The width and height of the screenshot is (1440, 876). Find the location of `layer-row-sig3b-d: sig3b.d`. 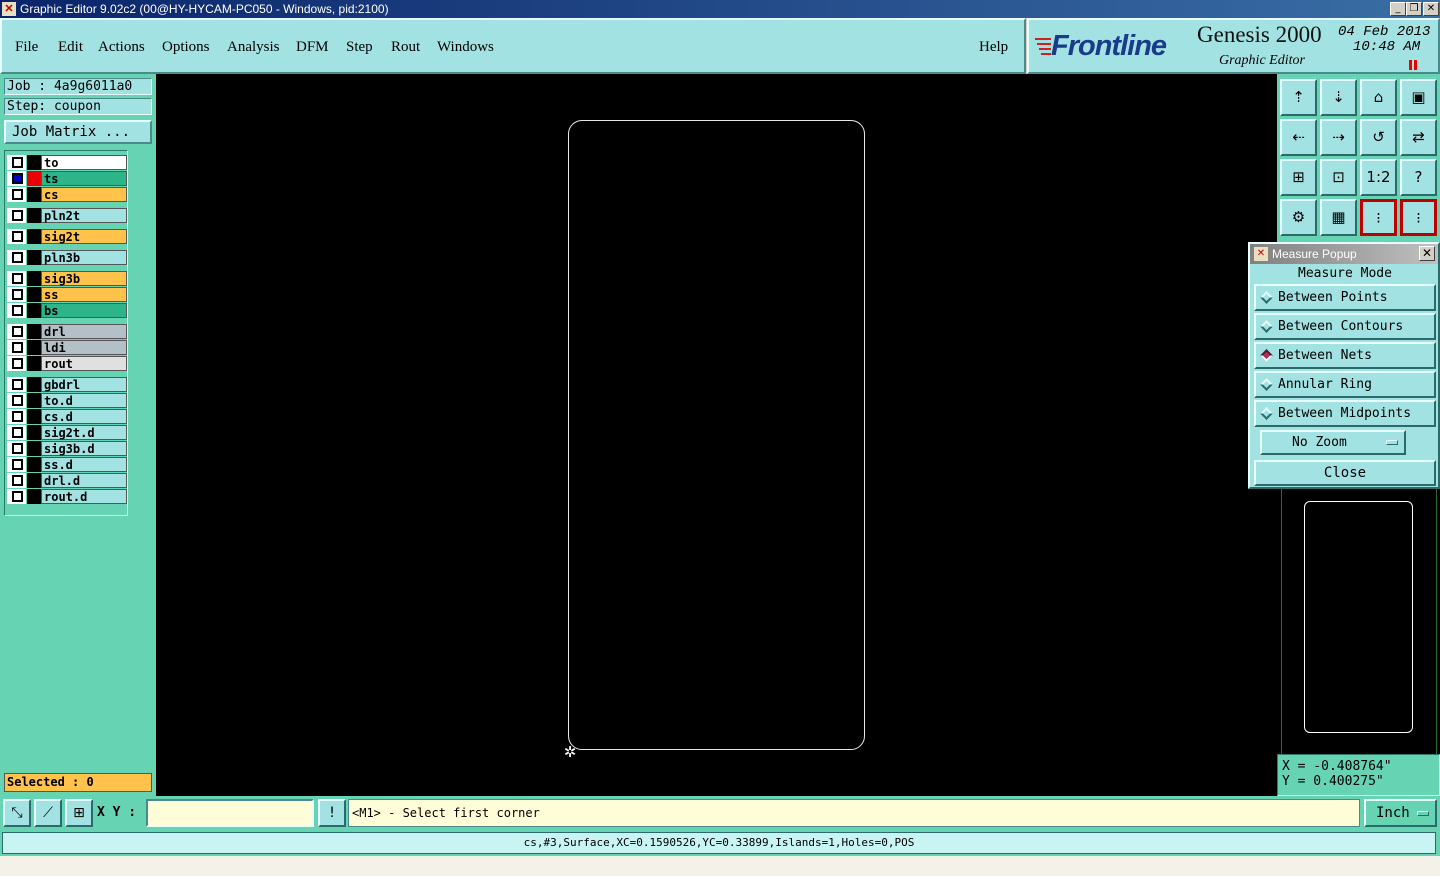

layer-row-sig3b-d: sig3b.d is located at coordinates (67, 448).